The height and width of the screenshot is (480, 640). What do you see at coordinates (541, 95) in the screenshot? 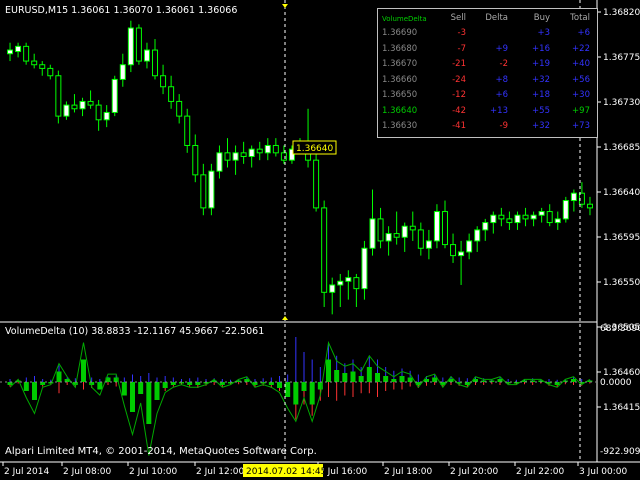
I see `buy-cell: +18` at bounding box center [541, 95].